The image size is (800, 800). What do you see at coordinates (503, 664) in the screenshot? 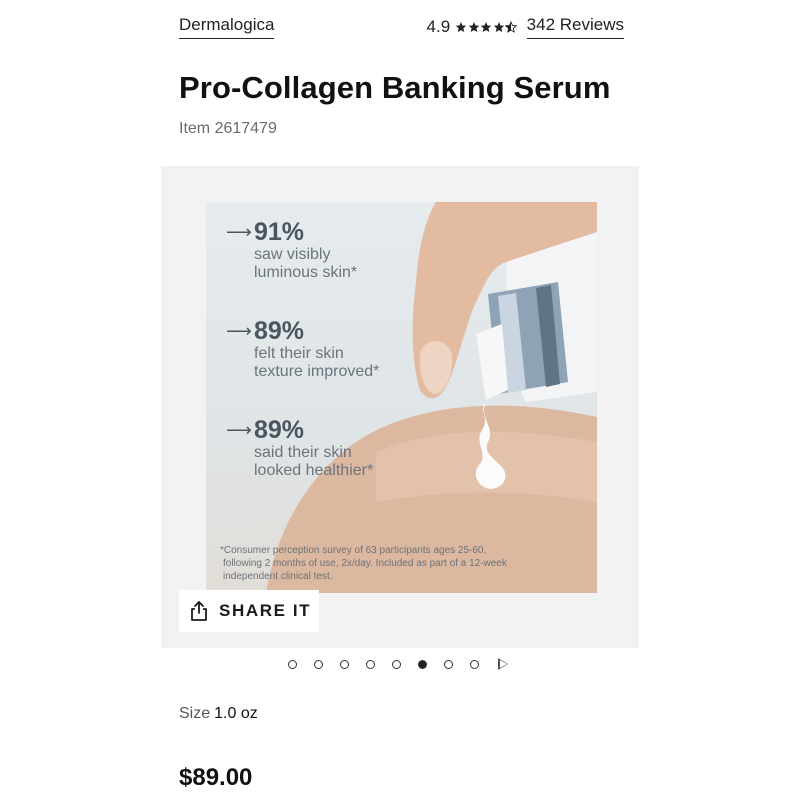
I see `next-arrow-icon` at bounding box center [503, 664].